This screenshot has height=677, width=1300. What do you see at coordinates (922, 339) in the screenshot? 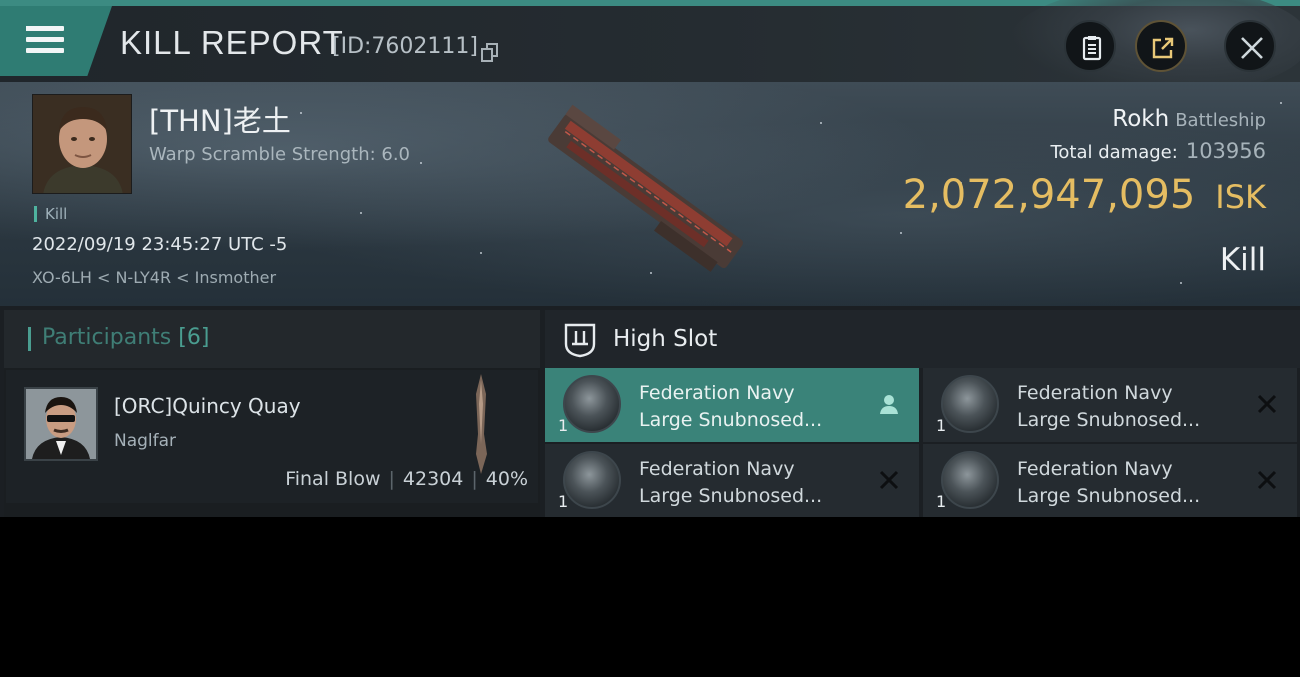
I see `high-slot-header: High Slot` at bounding box center [922, 339].